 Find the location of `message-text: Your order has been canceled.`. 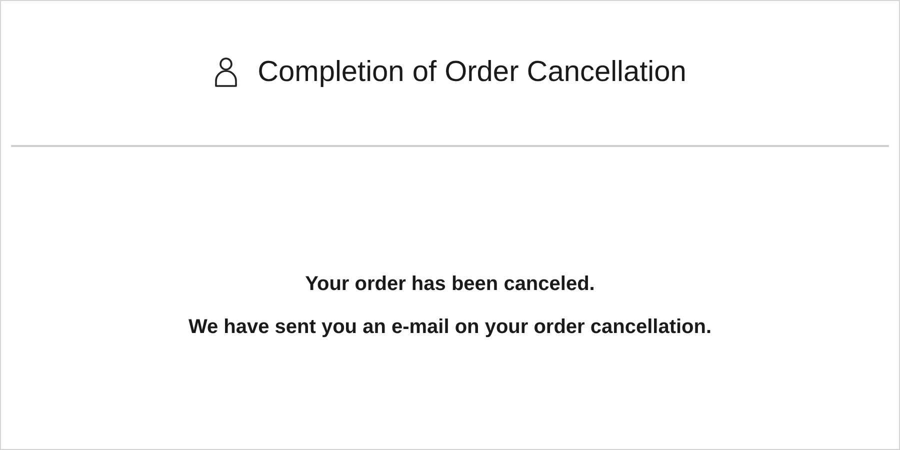

message-text: Your order has been canceled. is located at coordinates (450, 284).